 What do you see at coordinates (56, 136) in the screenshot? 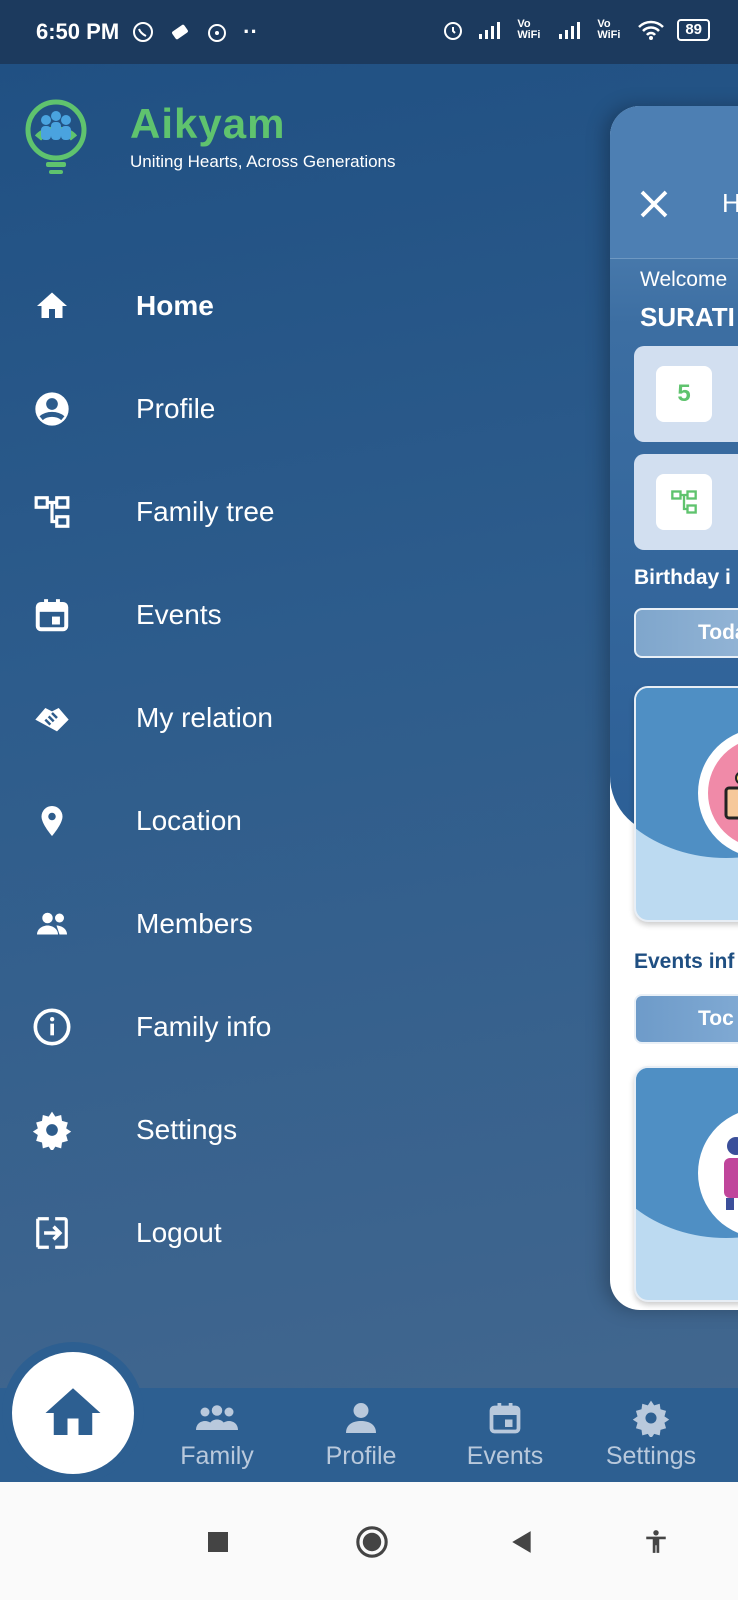
I see `aikyam-logo-icon` at bounding box center [56, 136].